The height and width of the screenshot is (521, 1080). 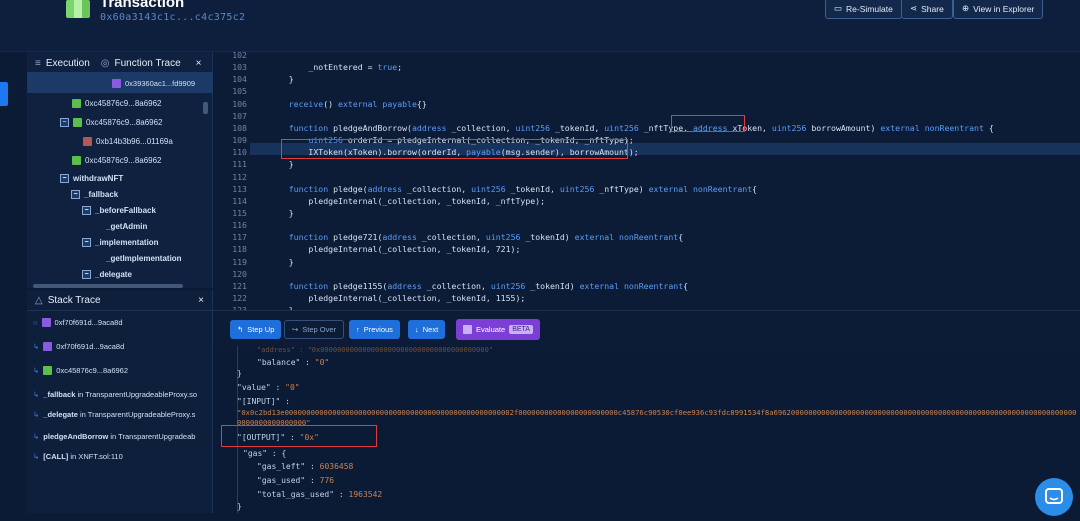 What do you see at coordinates (838, 8) in the screenshot?
I see `monitor-icon: ▭` at bounding box center [838, 8].